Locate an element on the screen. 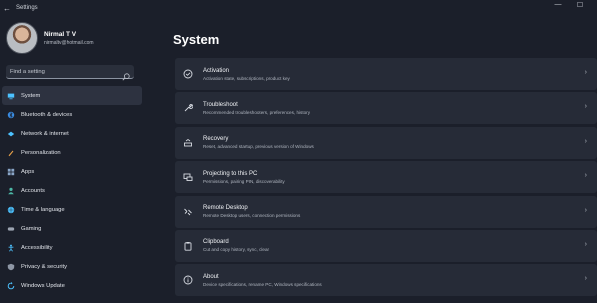 This screenshot has height=303, width=597. projecting-icon is located at coordinates (188, 177).